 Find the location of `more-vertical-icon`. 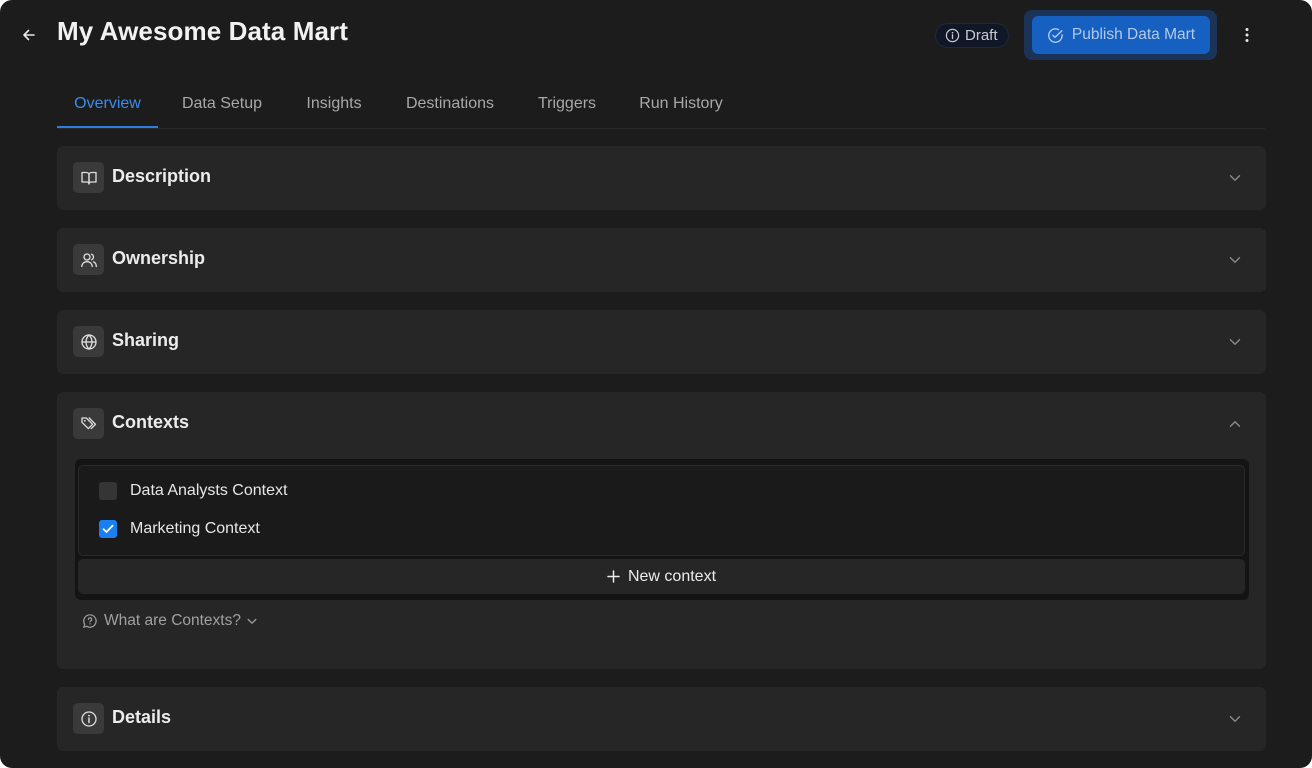

more-vertical-icon is located at coordinates (1247, 35).